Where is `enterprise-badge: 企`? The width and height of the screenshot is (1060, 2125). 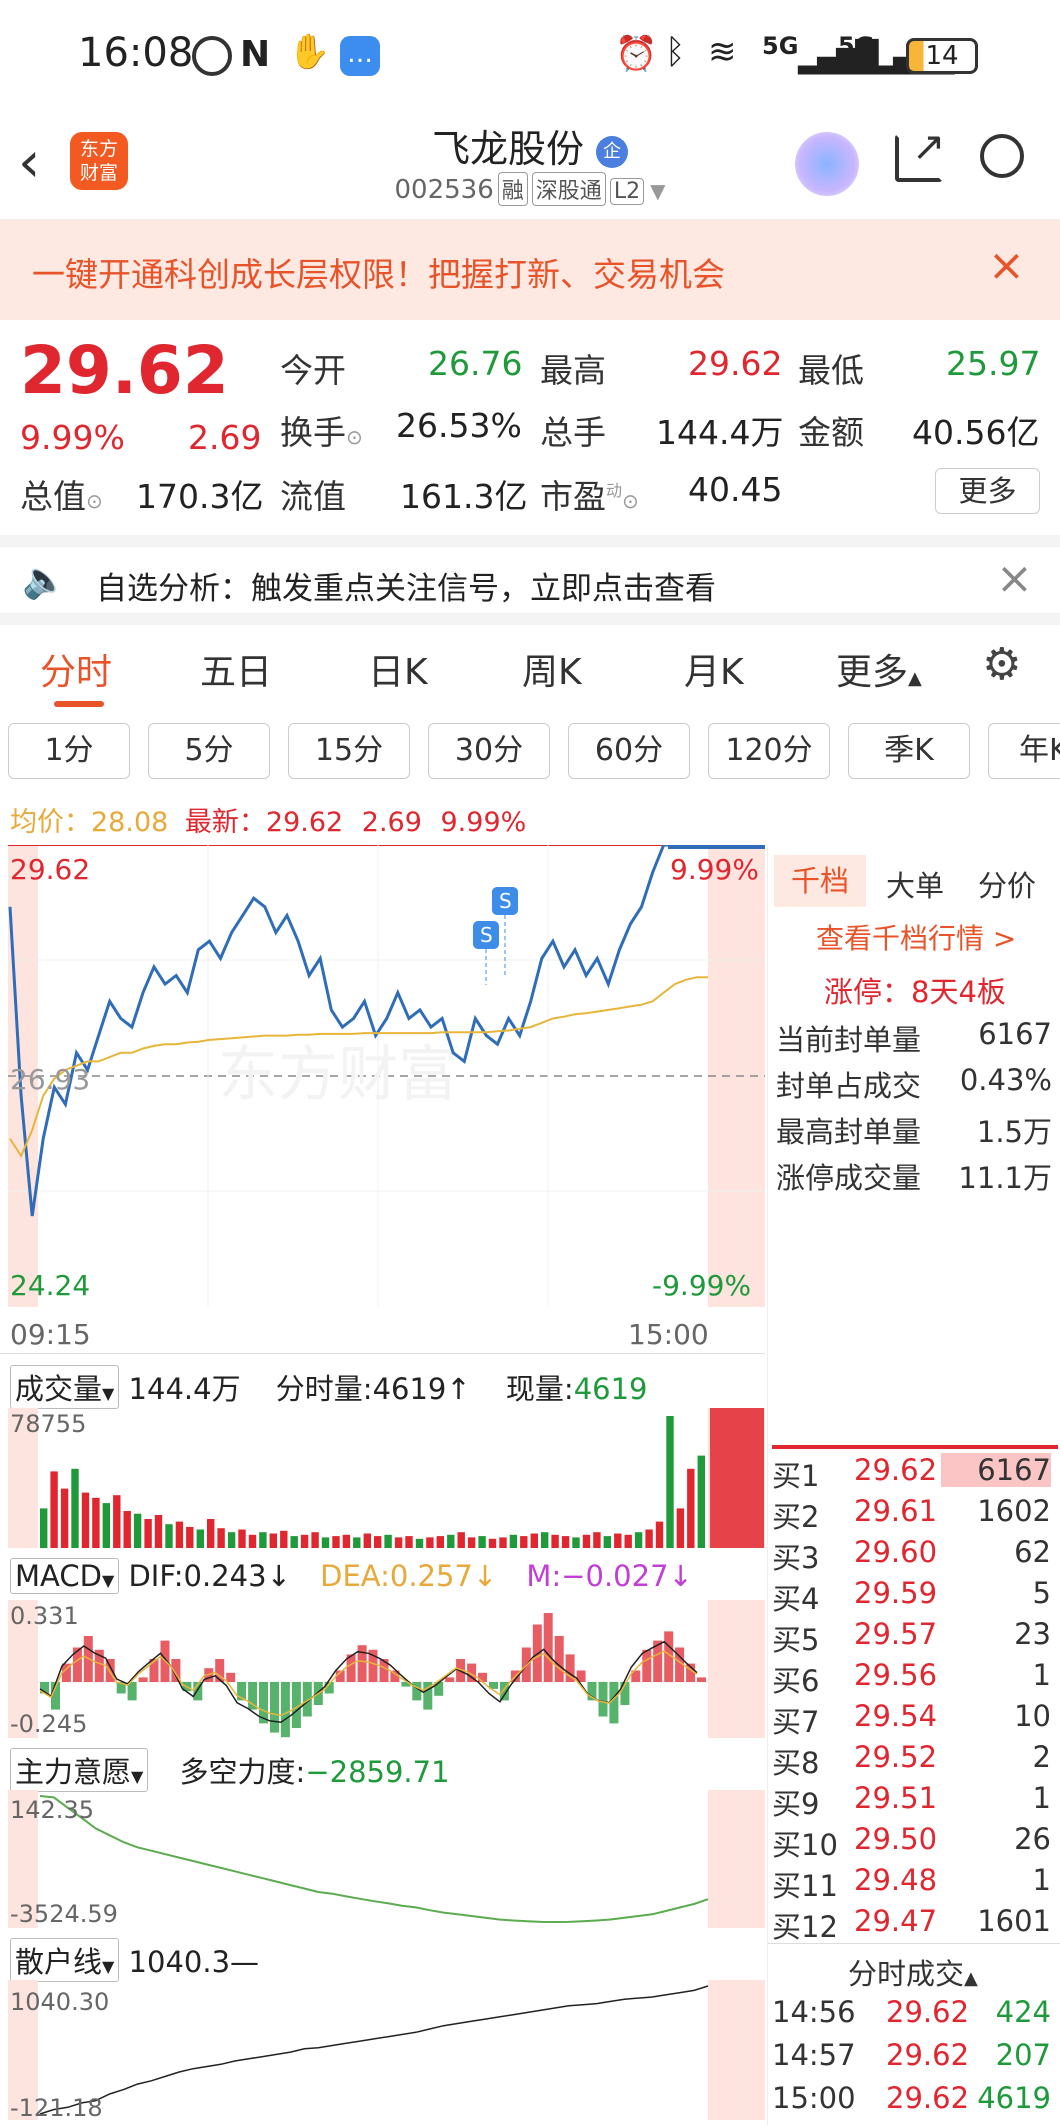 enterprise-badge: 企 is located at coordinates (612, 151).